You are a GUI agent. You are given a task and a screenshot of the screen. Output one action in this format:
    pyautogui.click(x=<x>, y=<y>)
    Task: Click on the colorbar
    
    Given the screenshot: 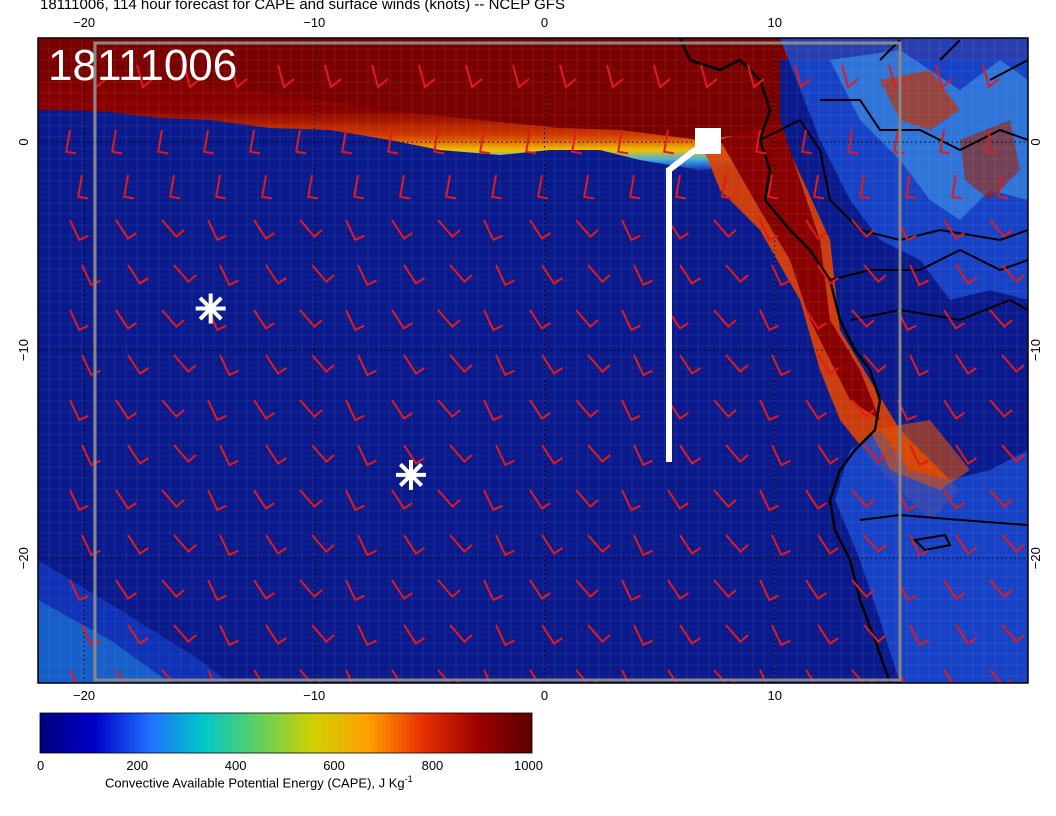 What is the action you would take?
    pyautogui.click(x=286, y=733)
    